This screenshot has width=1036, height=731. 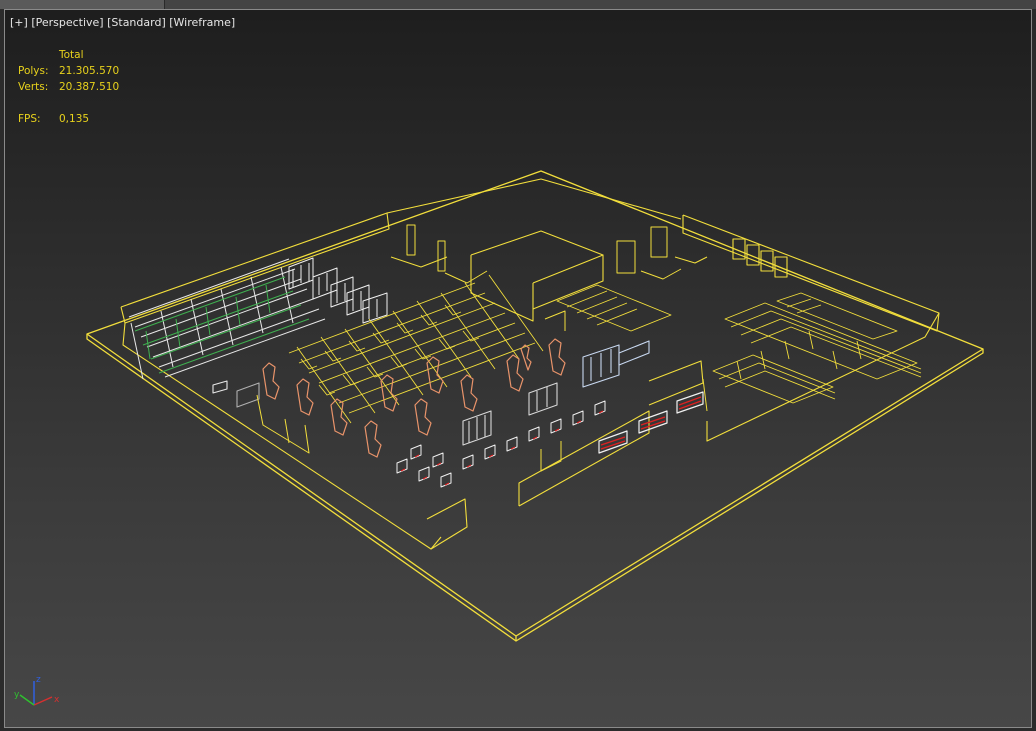 What do you see at coordinates (57, 700) in the screenshot?
I see `gizmo-x-label: x` at bounding box center [57, 700].